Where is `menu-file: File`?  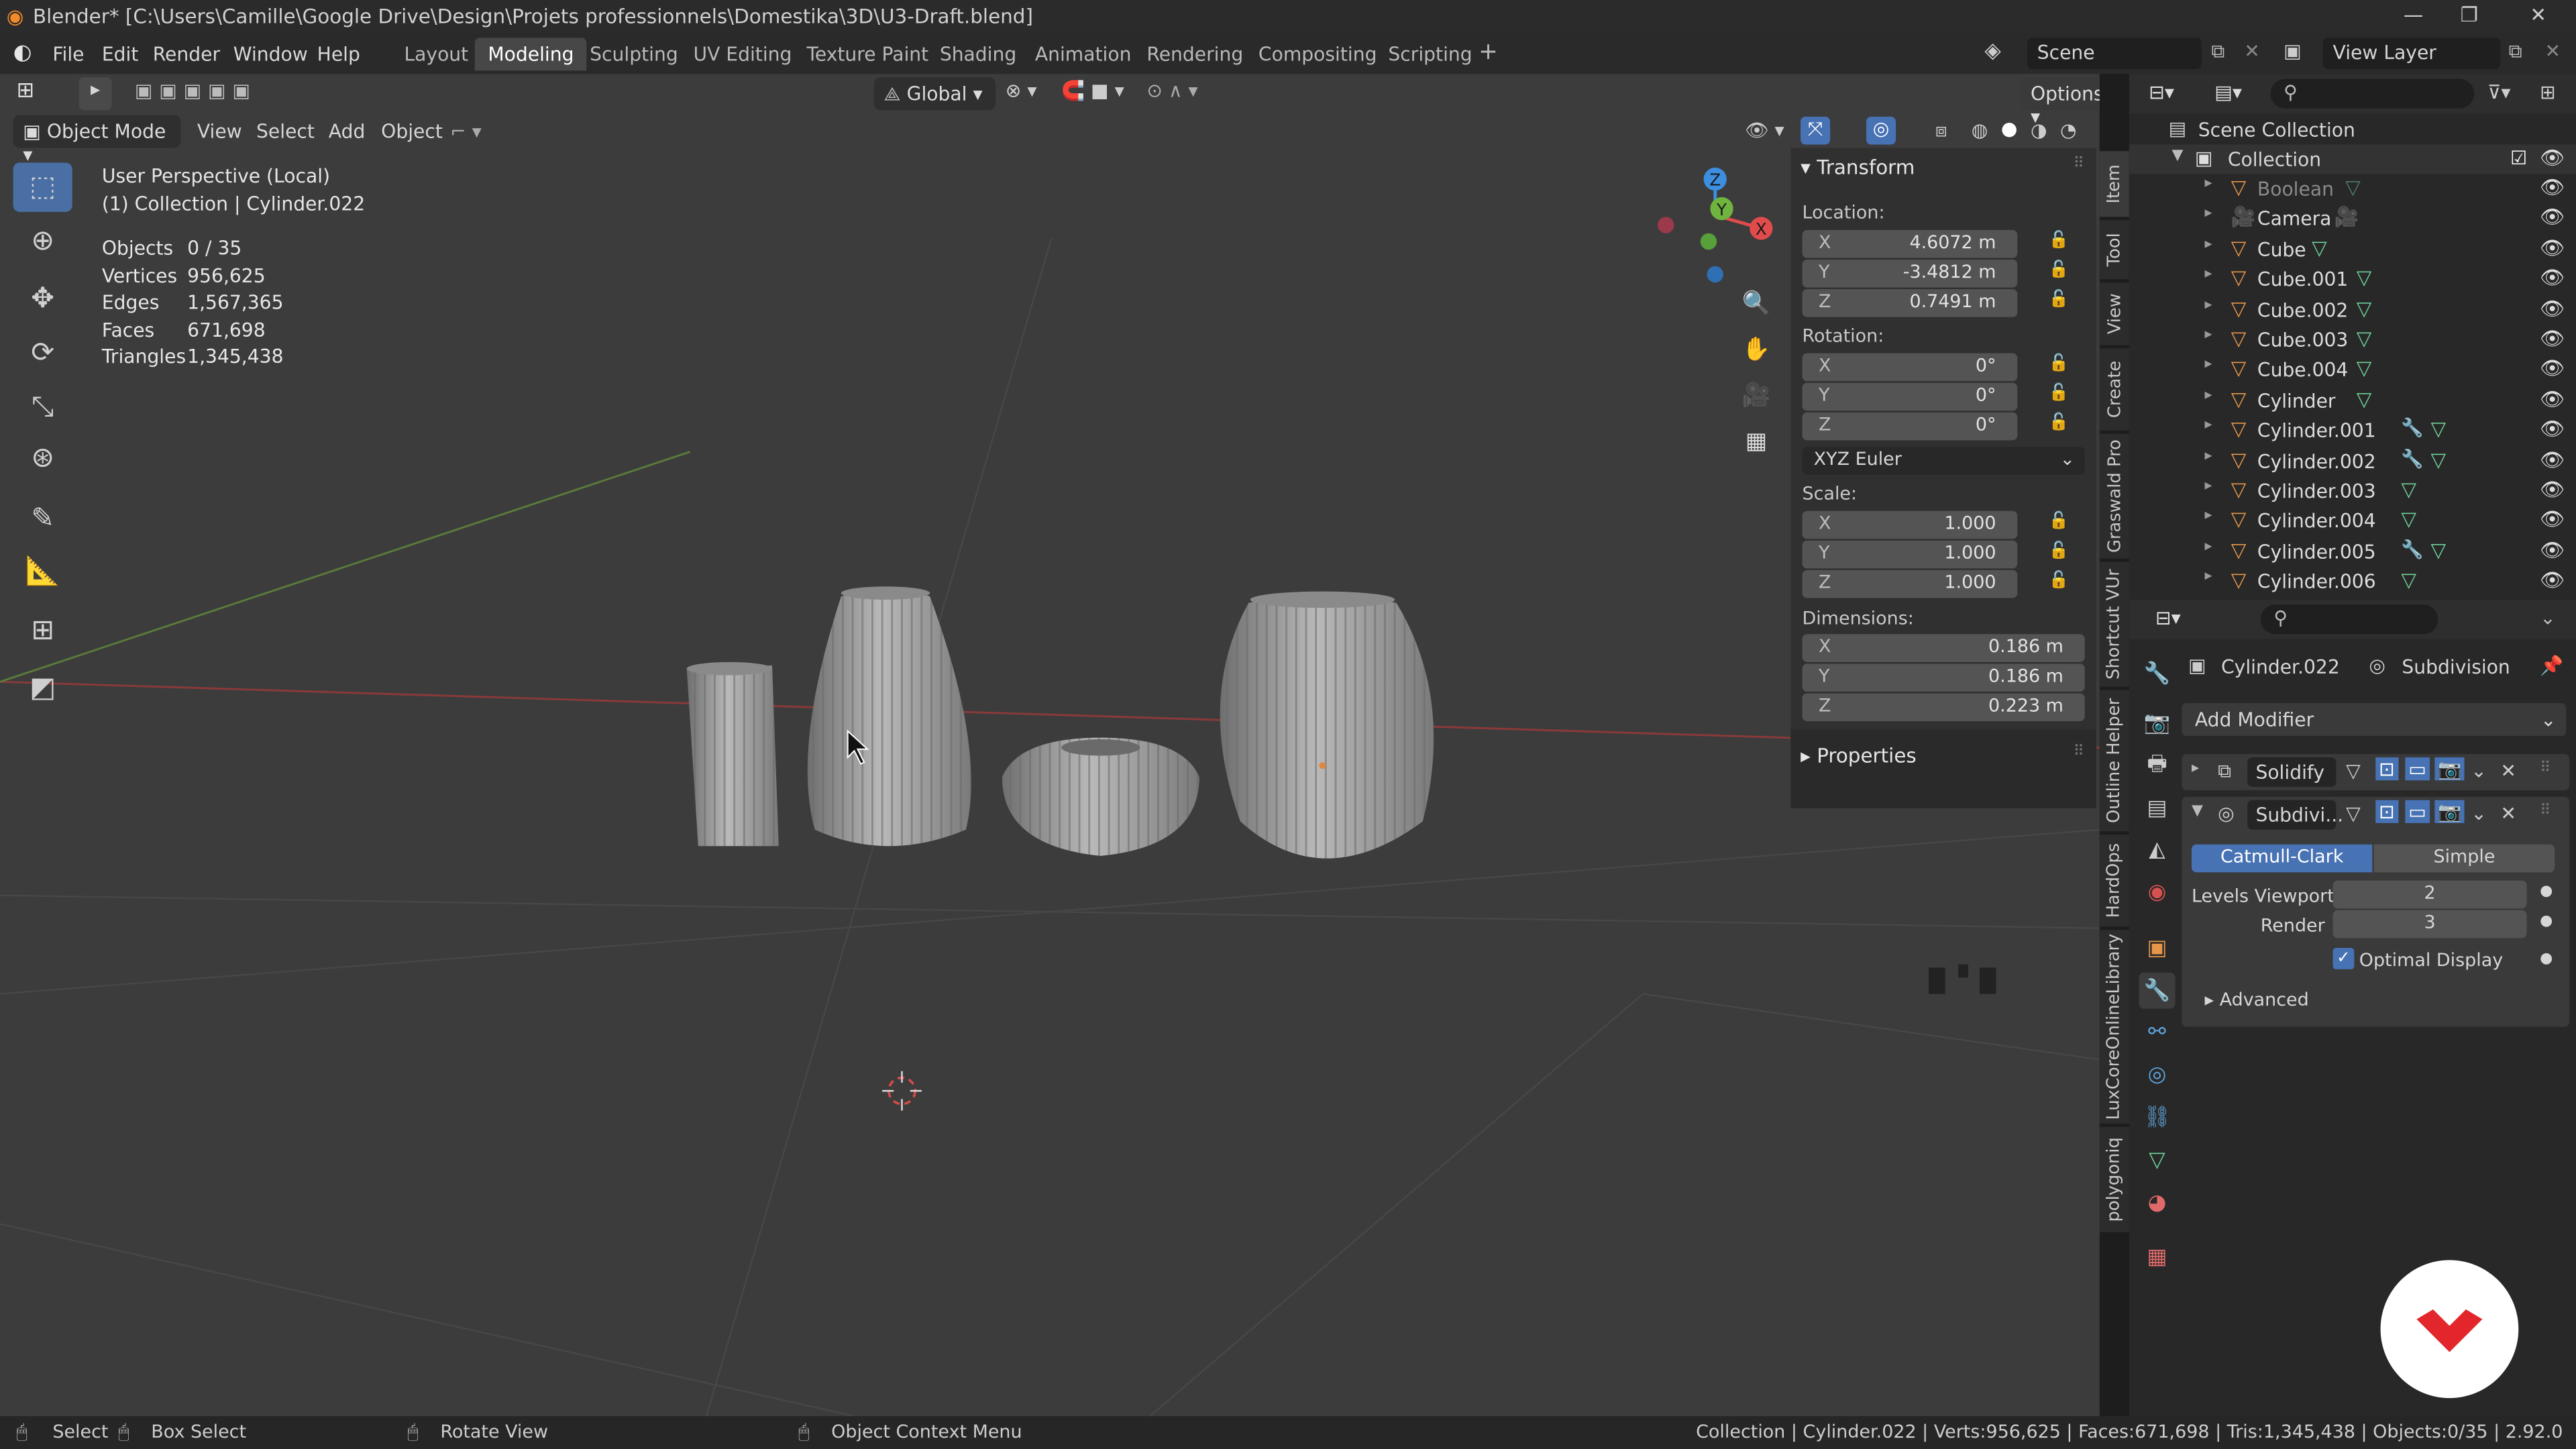 menu-file: File is located at coordinates (68, 54).